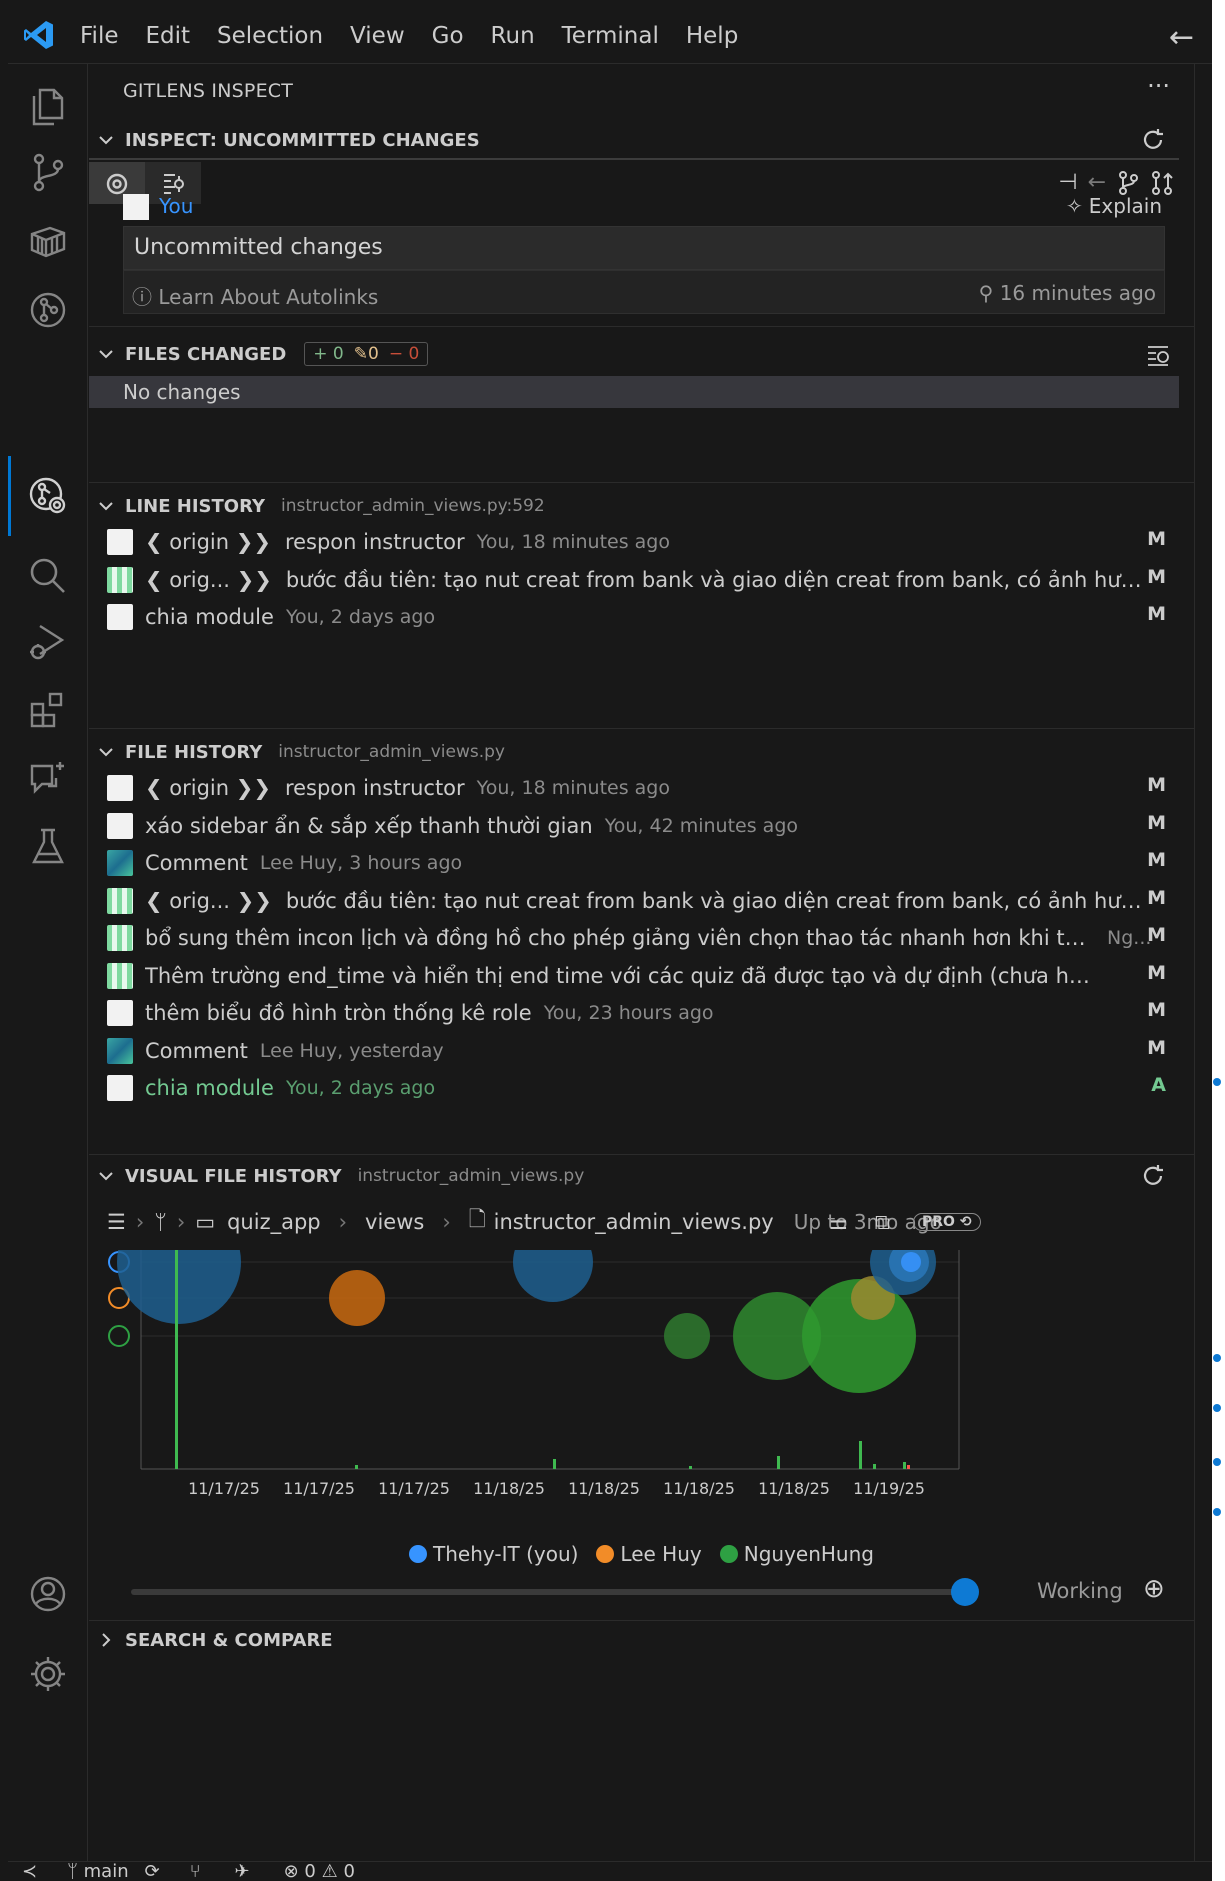  What do you see at coordinates (195, 1871) in the screenshot?
I see `compare-status-icon: ⑂` at bounding box center [195, 1871].